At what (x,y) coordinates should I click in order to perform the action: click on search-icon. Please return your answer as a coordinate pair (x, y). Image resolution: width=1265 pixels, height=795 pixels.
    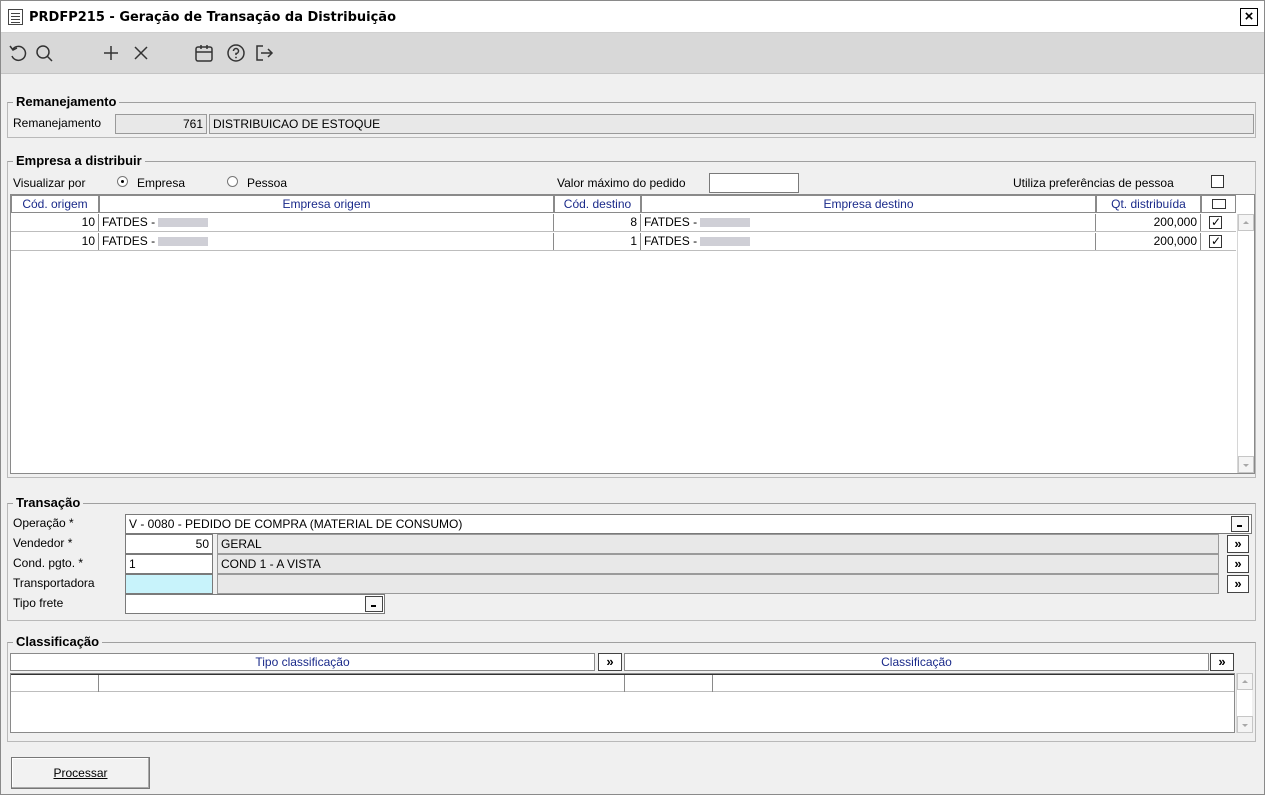
    Looking at the image, I should click on (44, 53).